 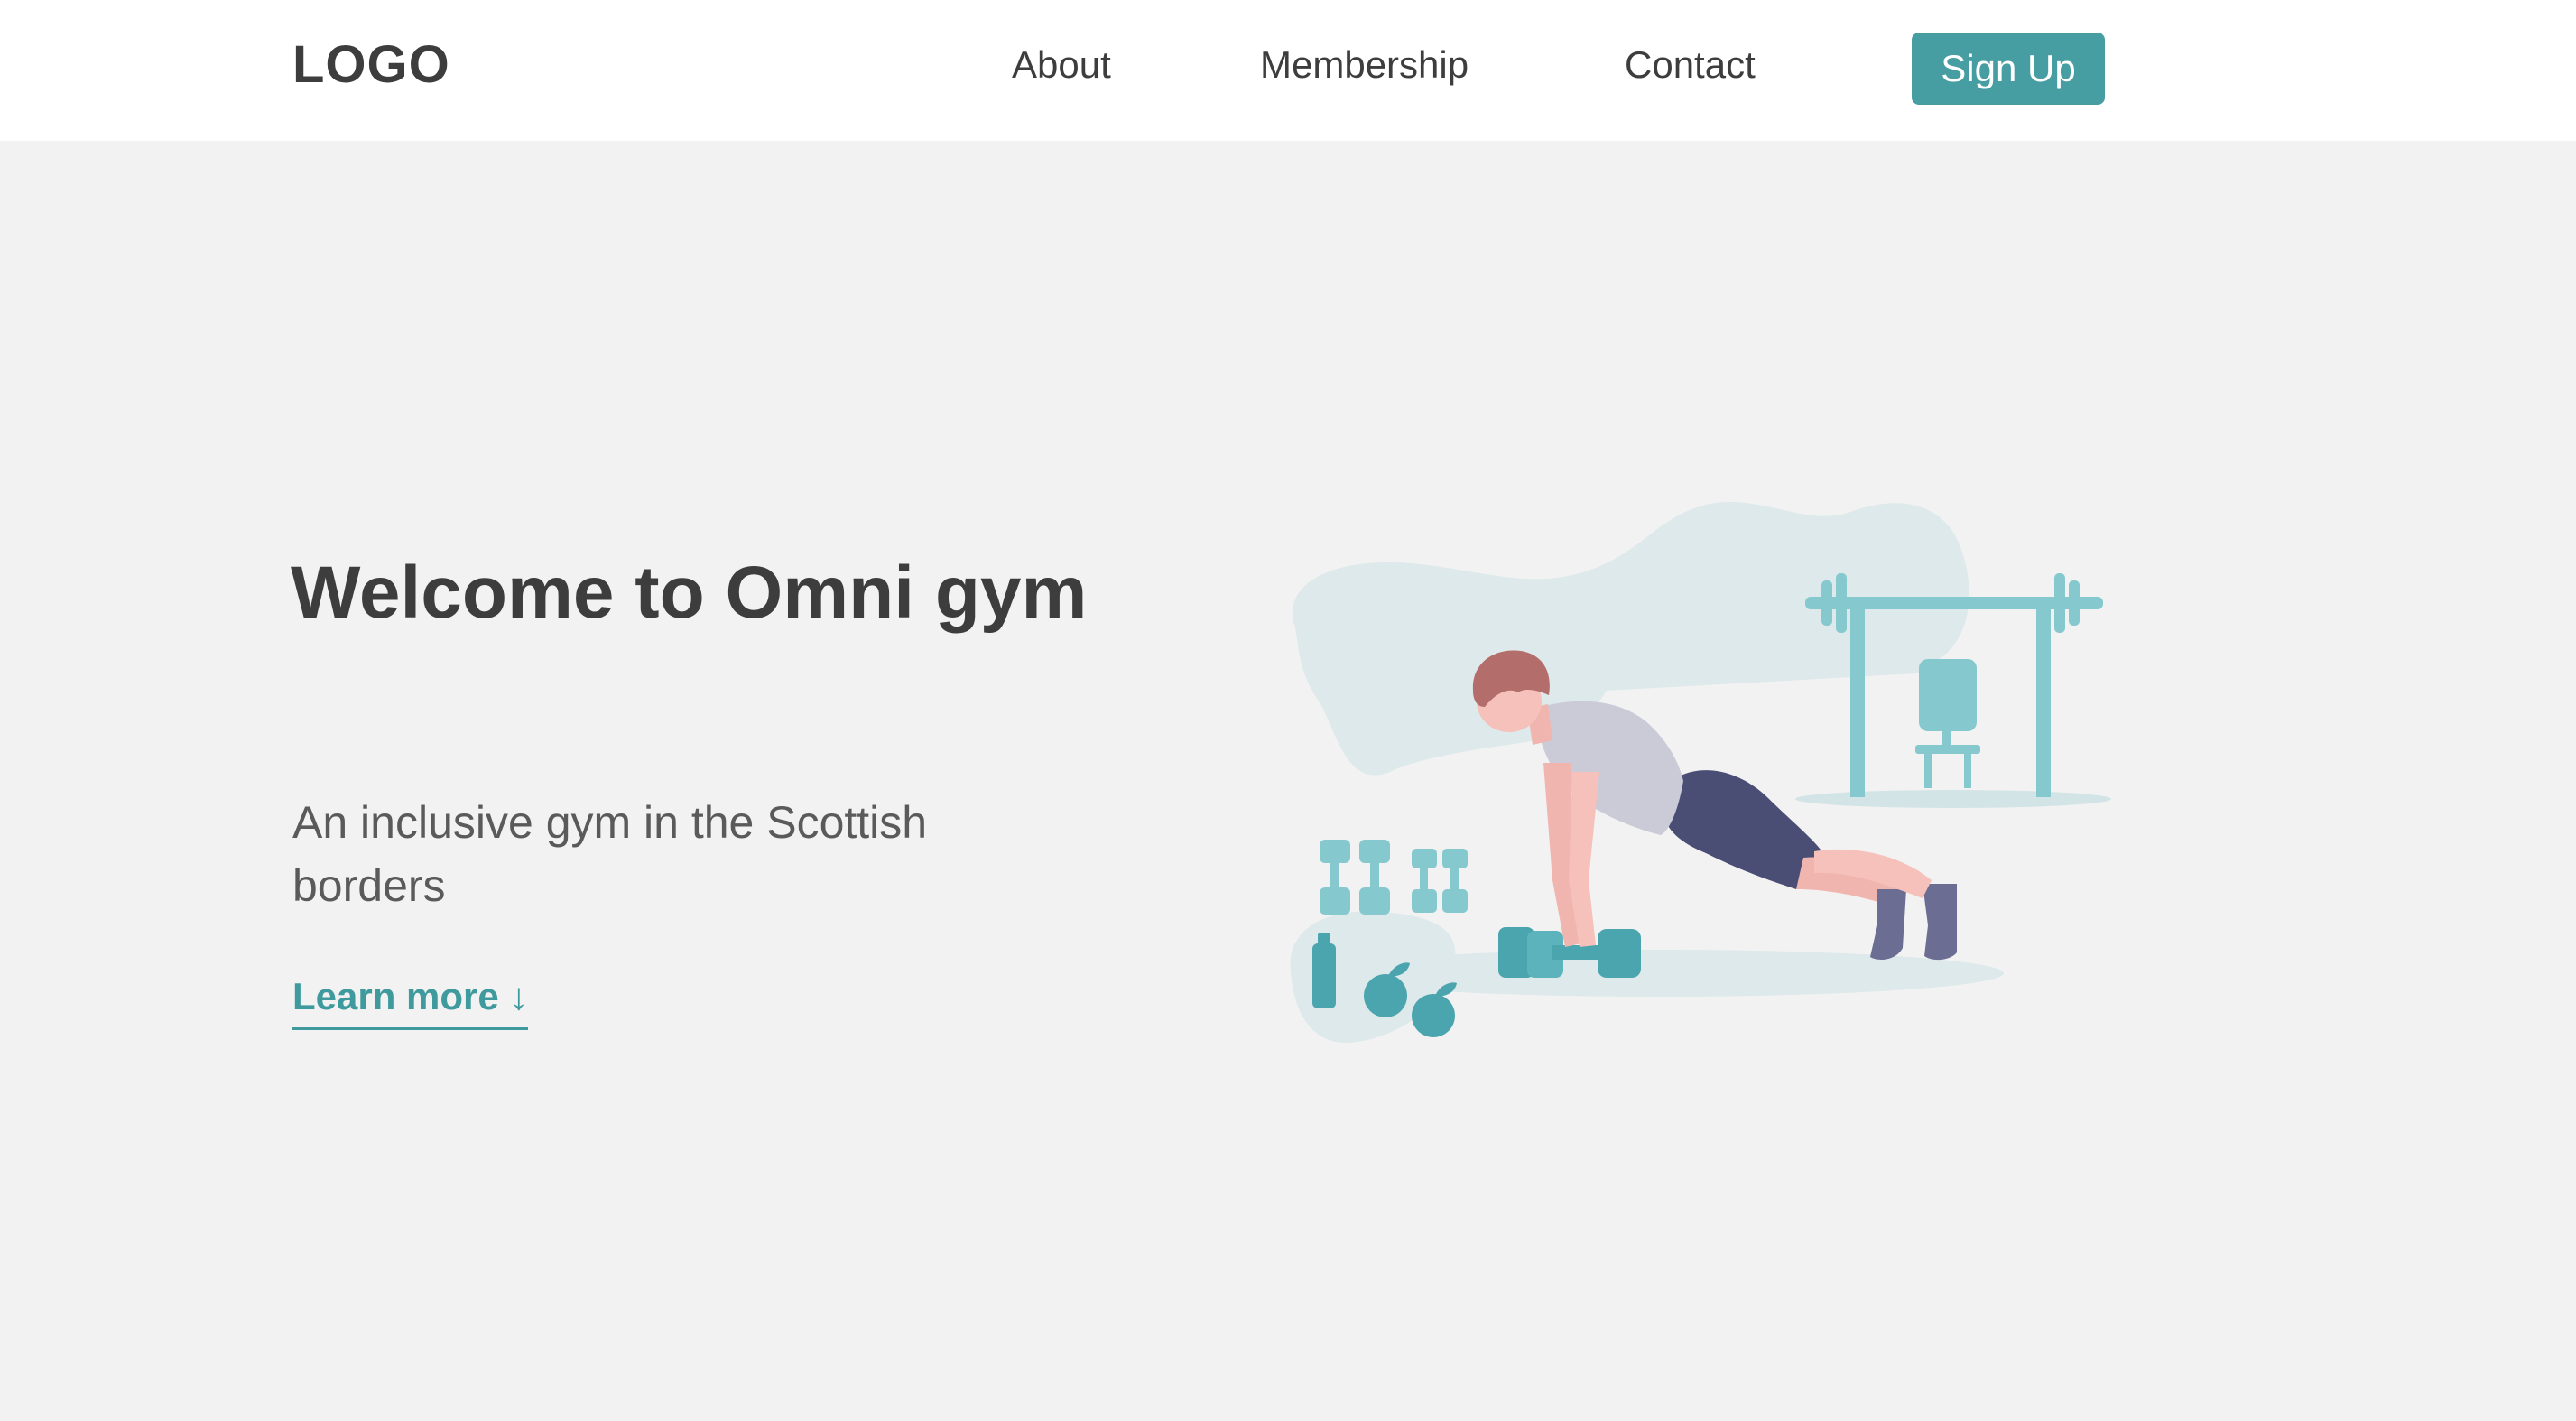 I want to click on rack-shadow, so click(x=1953, y=799).